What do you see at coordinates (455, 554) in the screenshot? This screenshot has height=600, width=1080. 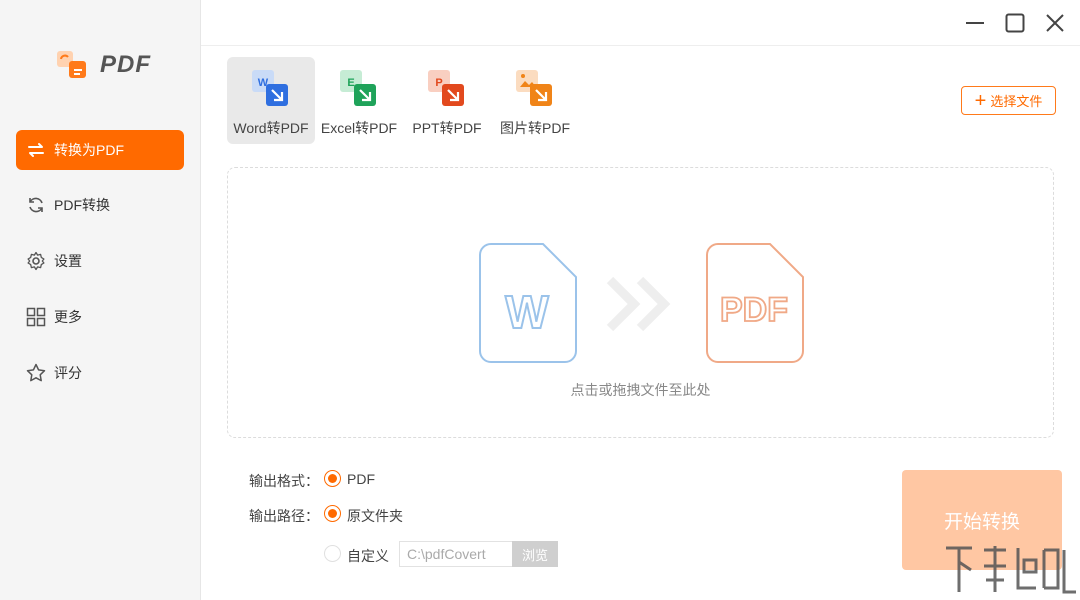 I see `output-path-input` at bounding box center [455, 554].